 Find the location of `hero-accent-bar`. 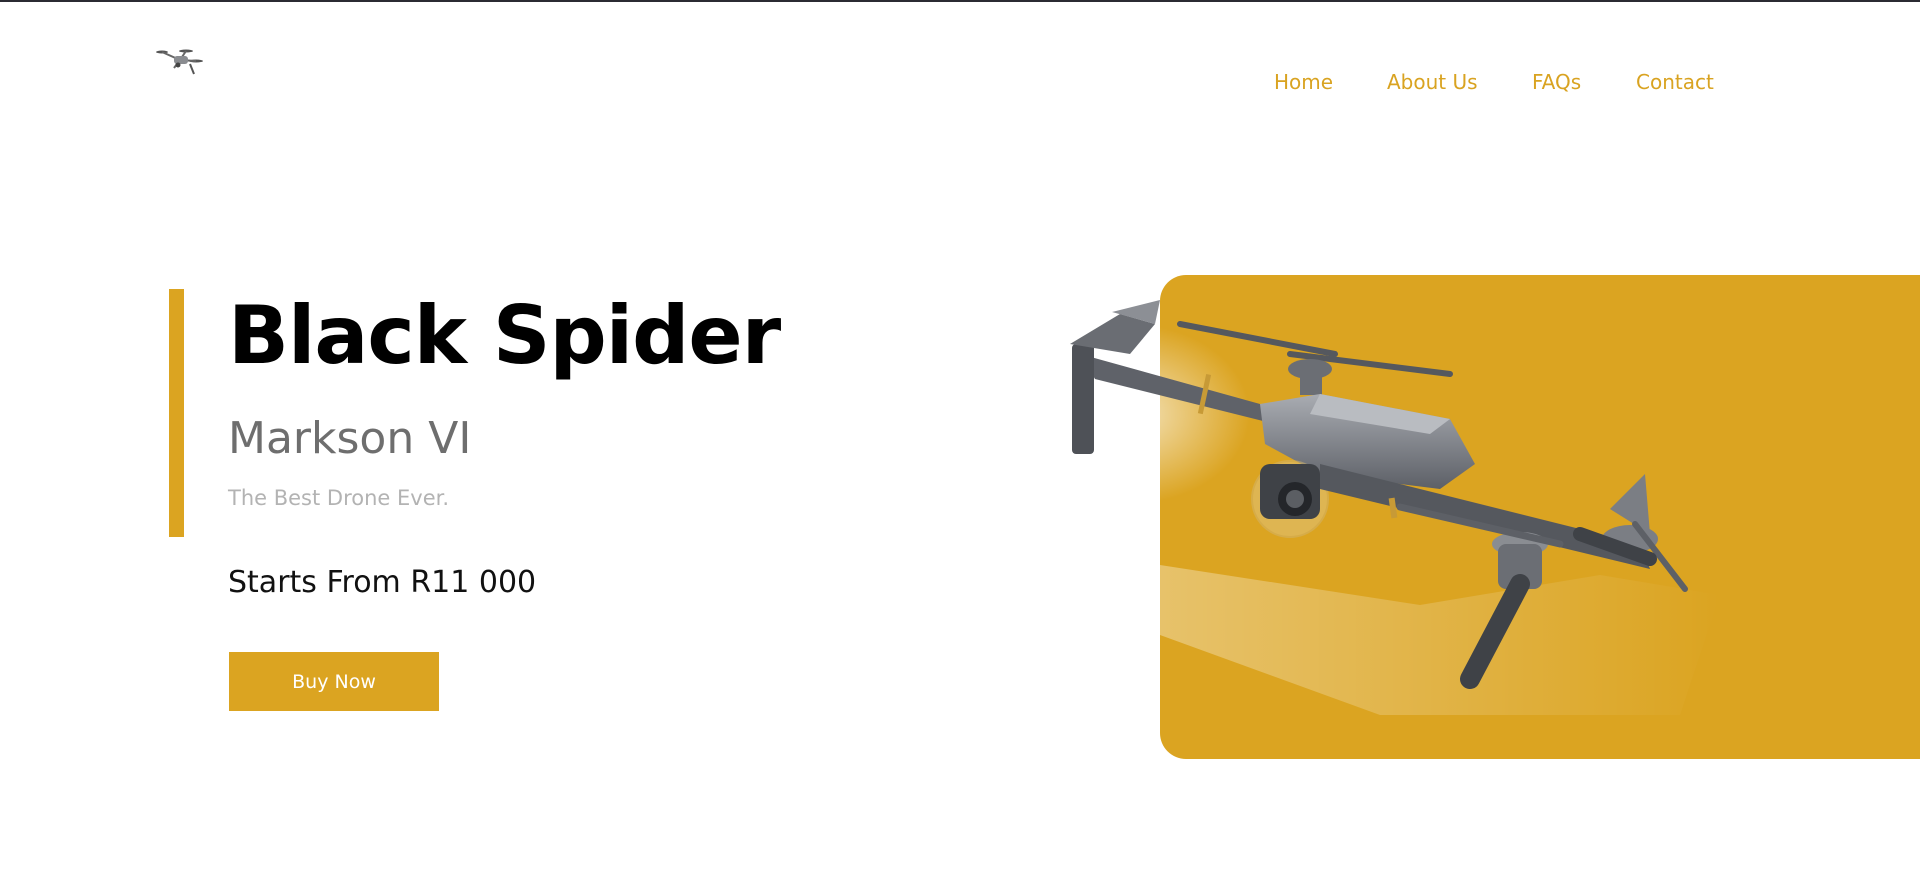

hero-accent-bar is located at coordinates (176, 413).